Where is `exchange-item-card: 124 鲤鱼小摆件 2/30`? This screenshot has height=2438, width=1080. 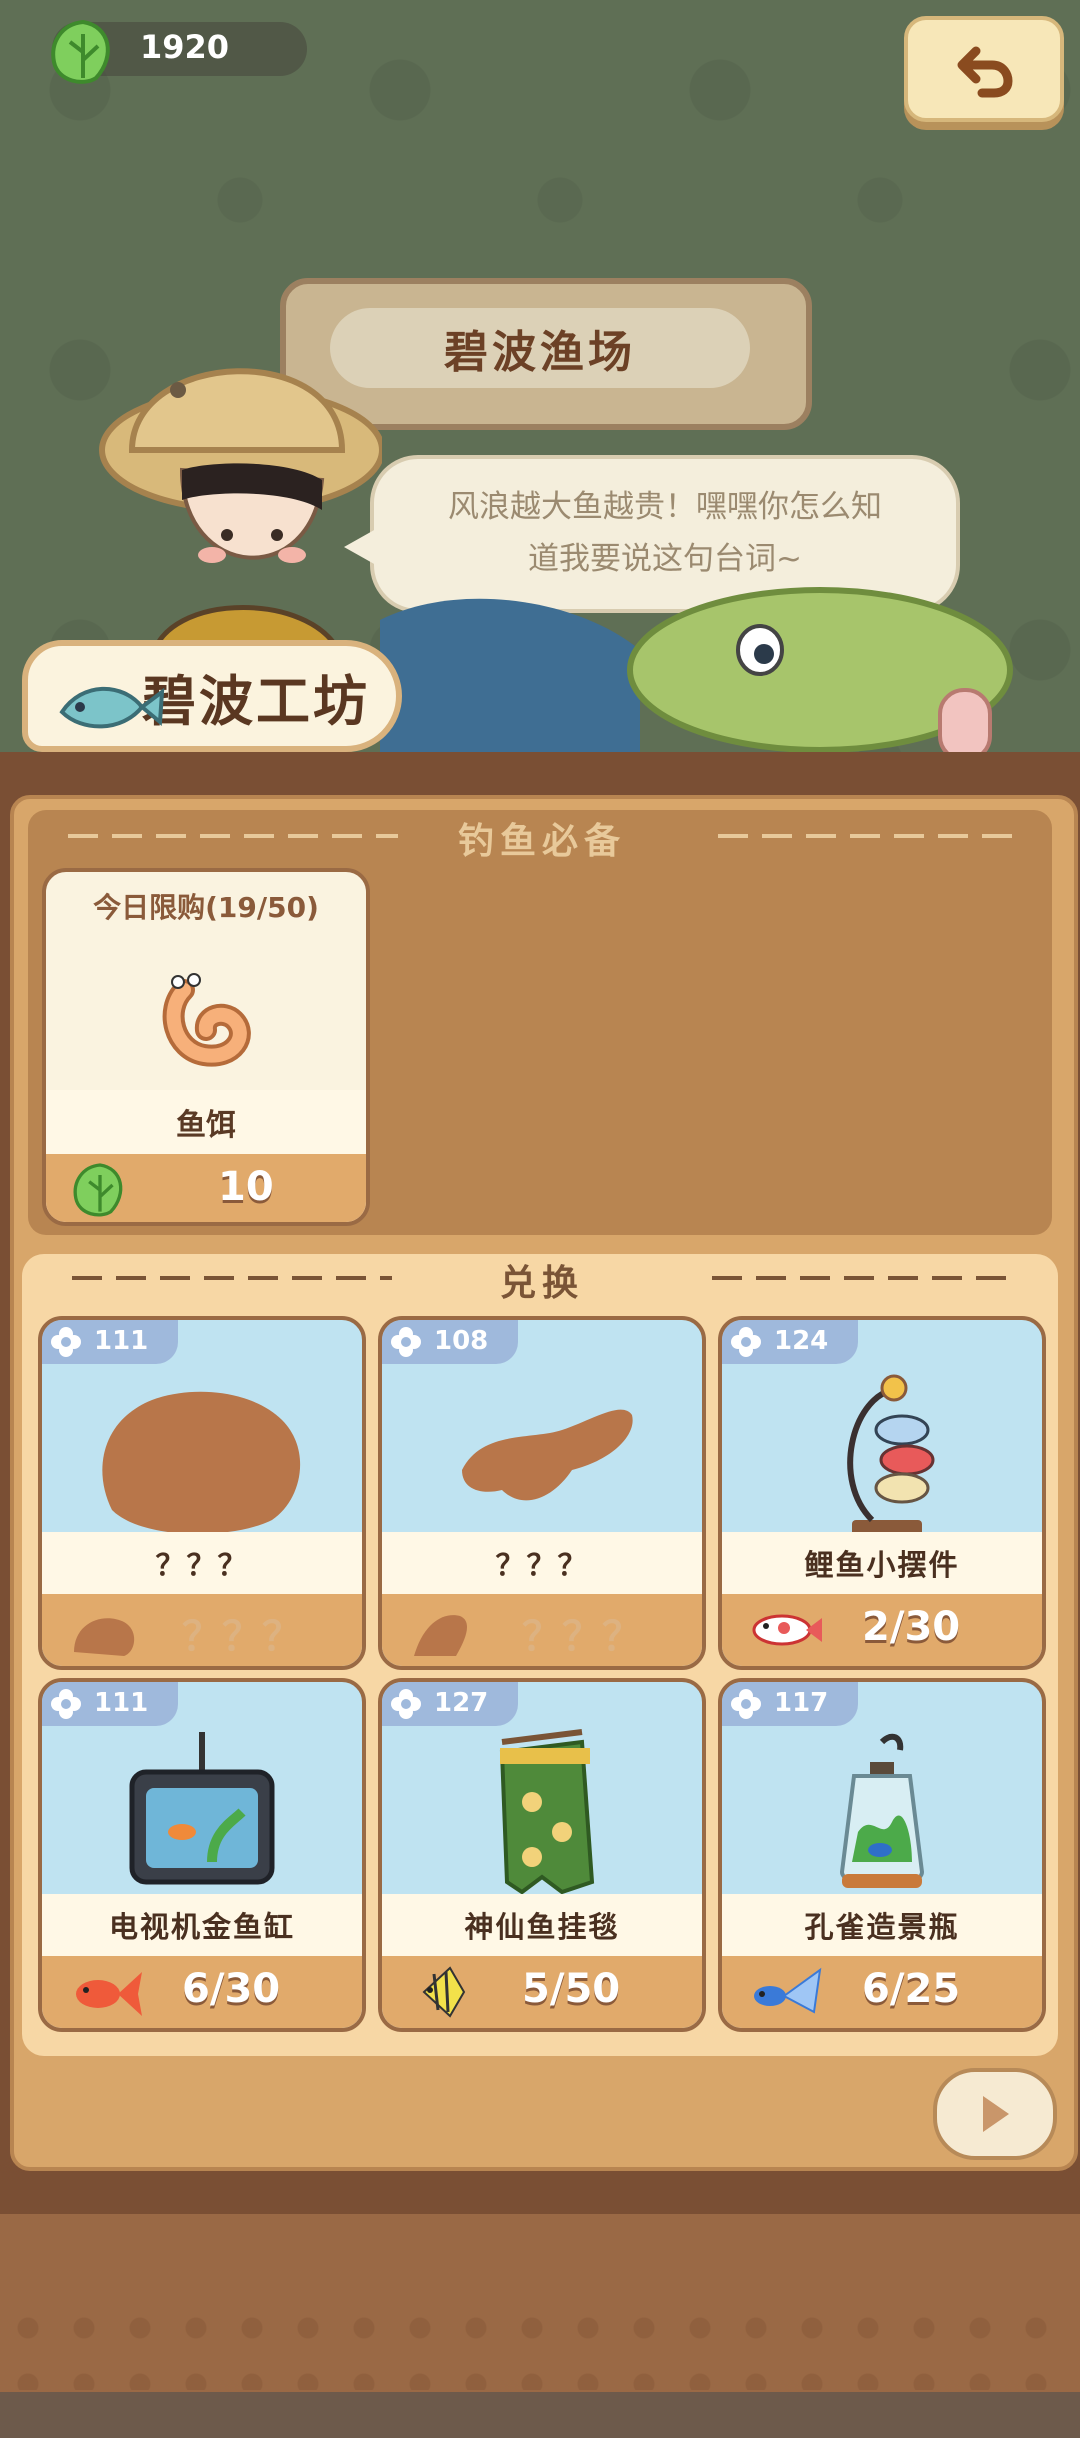
exchange-item-card: 124 鲤鱼小摆件 2/30 is located at coordinates (882, 1493).